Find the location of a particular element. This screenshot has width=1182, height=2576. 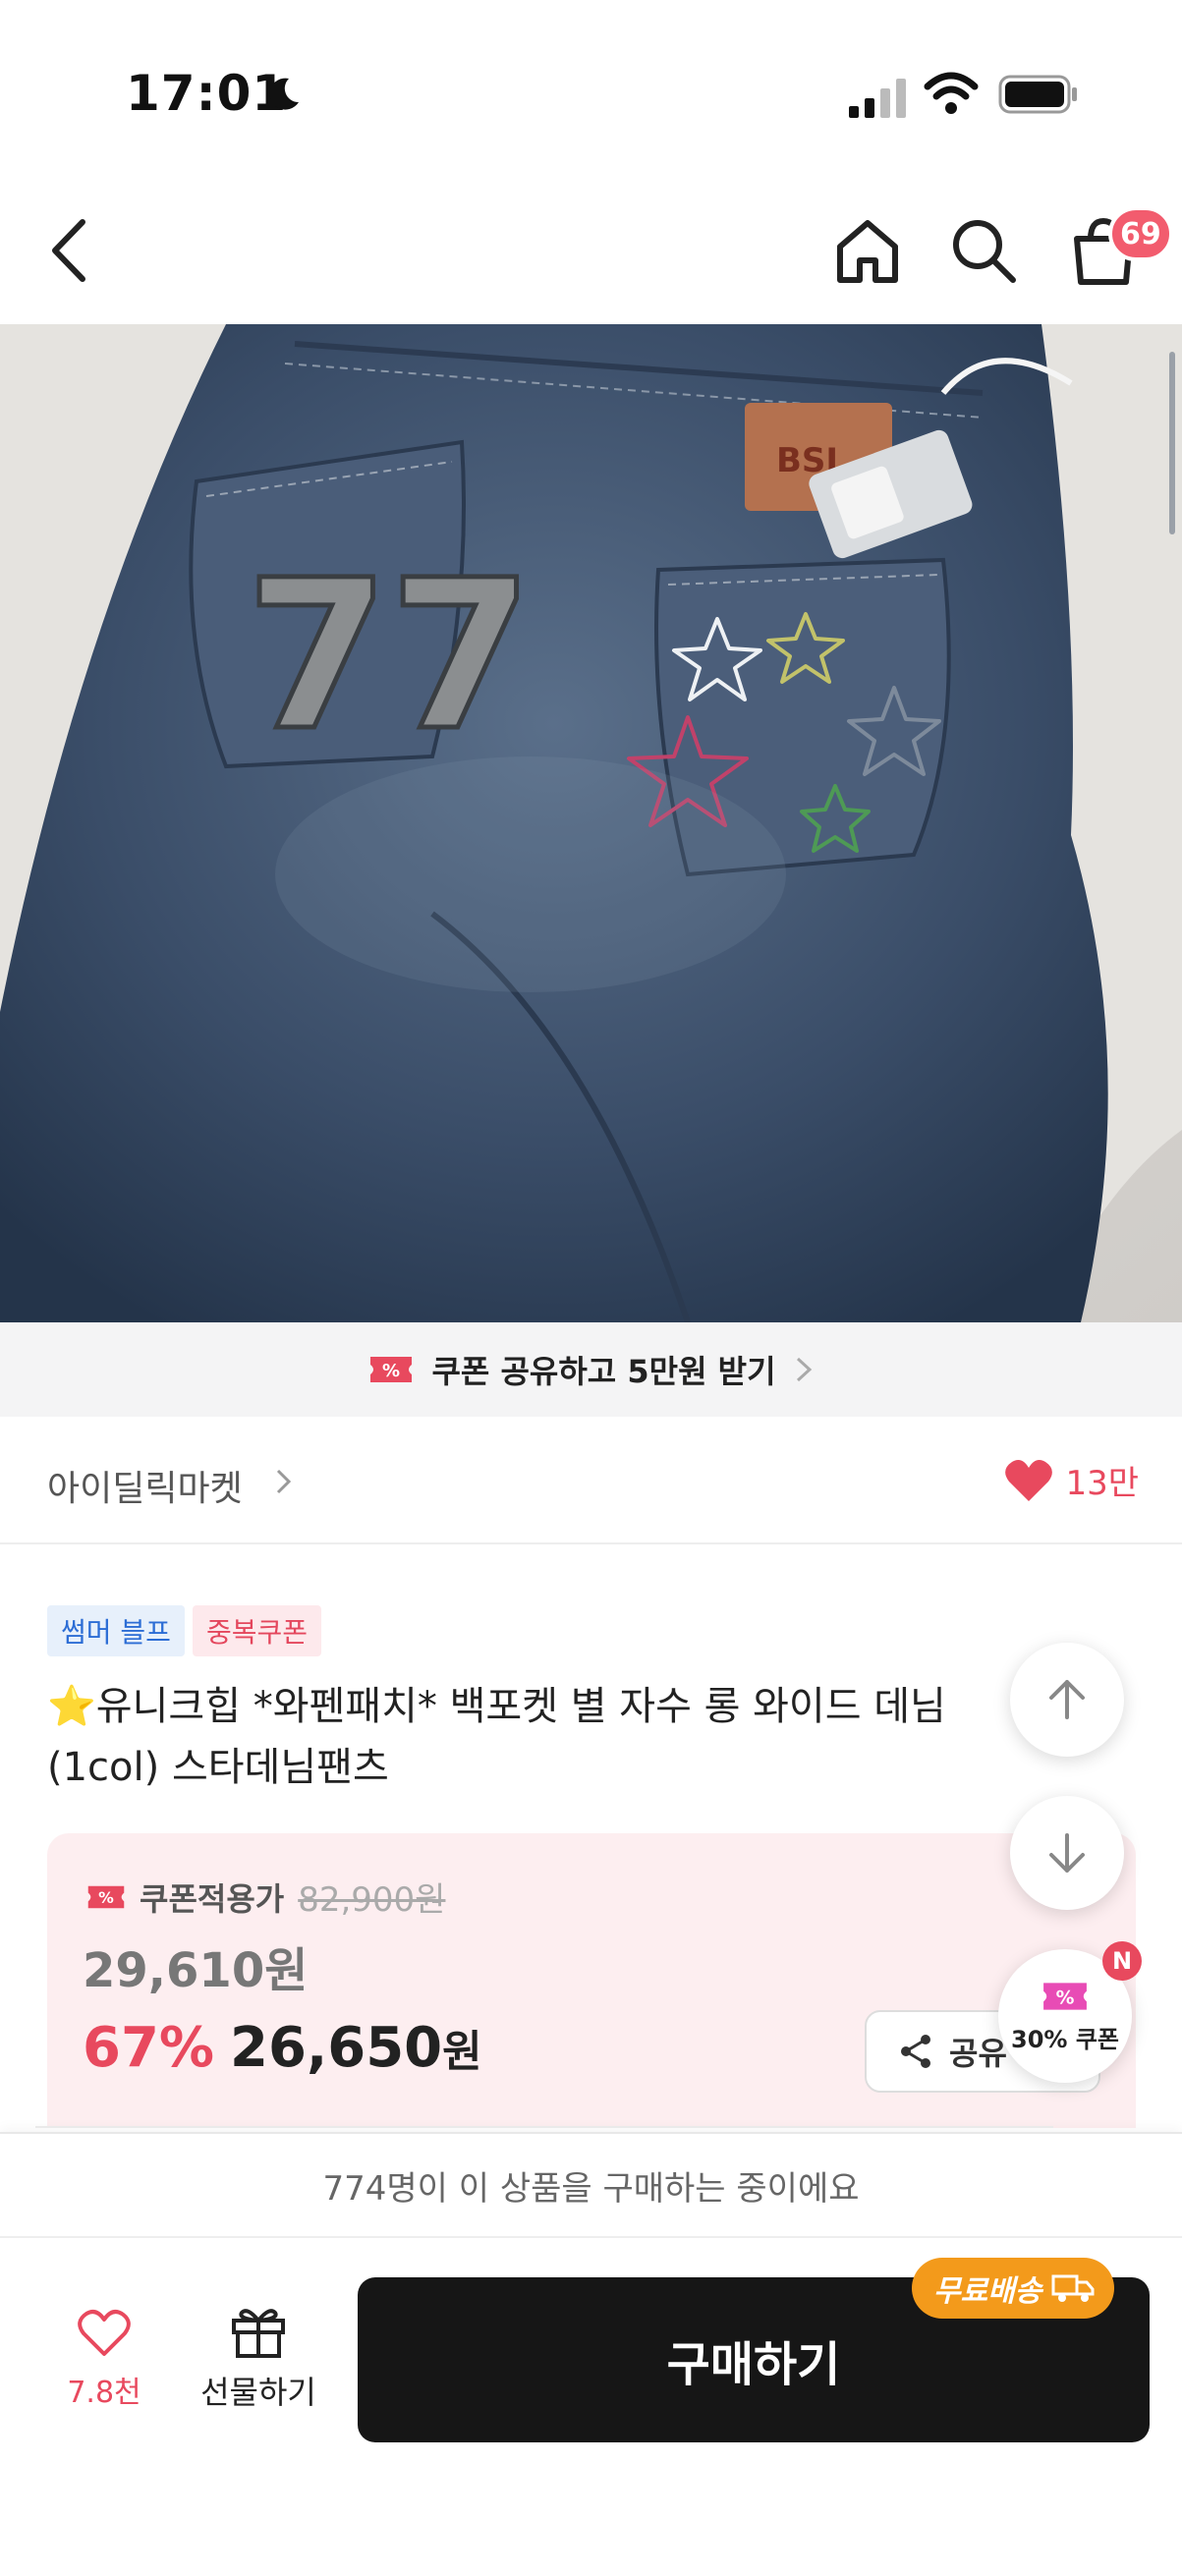

final-price: 26,650원 is located at coordinates (356, 2048).